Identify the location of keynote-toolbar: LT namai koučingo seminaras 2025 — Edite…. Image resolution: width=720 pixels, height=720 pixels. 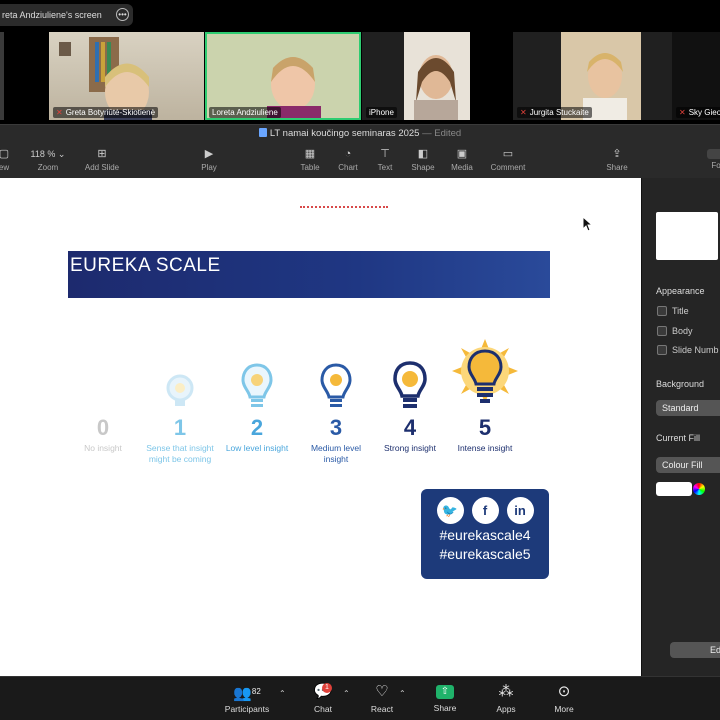
(360, 151).